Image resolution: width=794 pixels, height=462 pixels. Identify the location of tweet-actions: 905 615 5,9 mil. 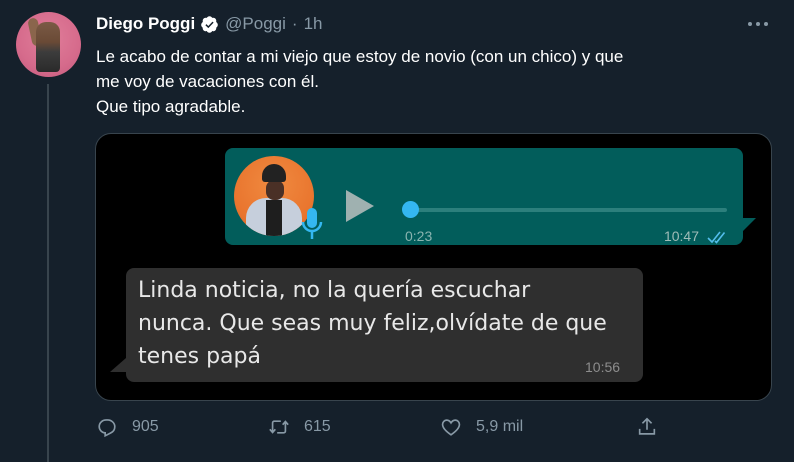
(436, 429).